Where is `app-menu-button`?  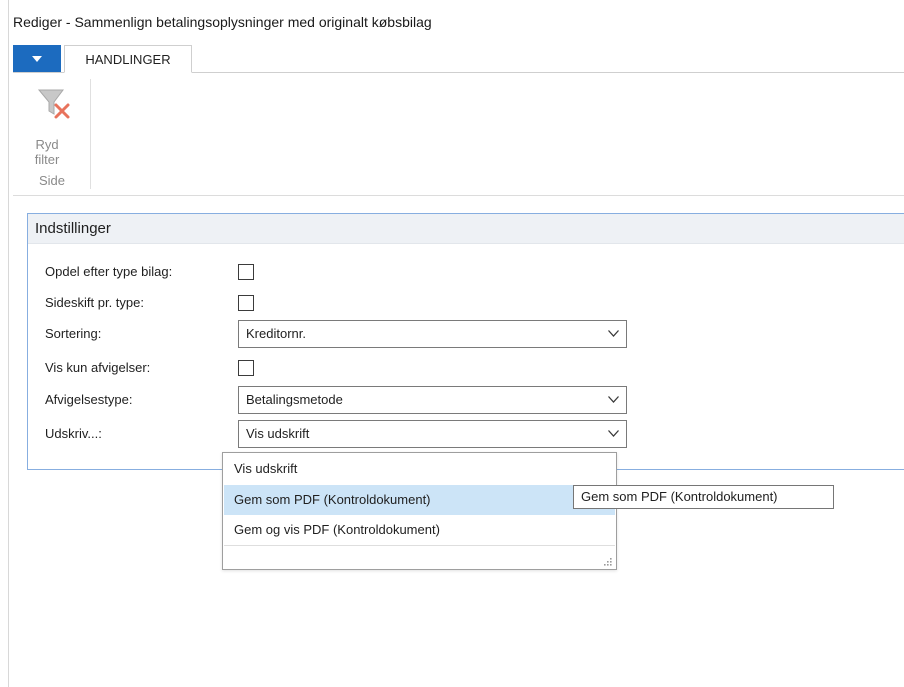
app-menu-button is located at coordinates (37, 58).